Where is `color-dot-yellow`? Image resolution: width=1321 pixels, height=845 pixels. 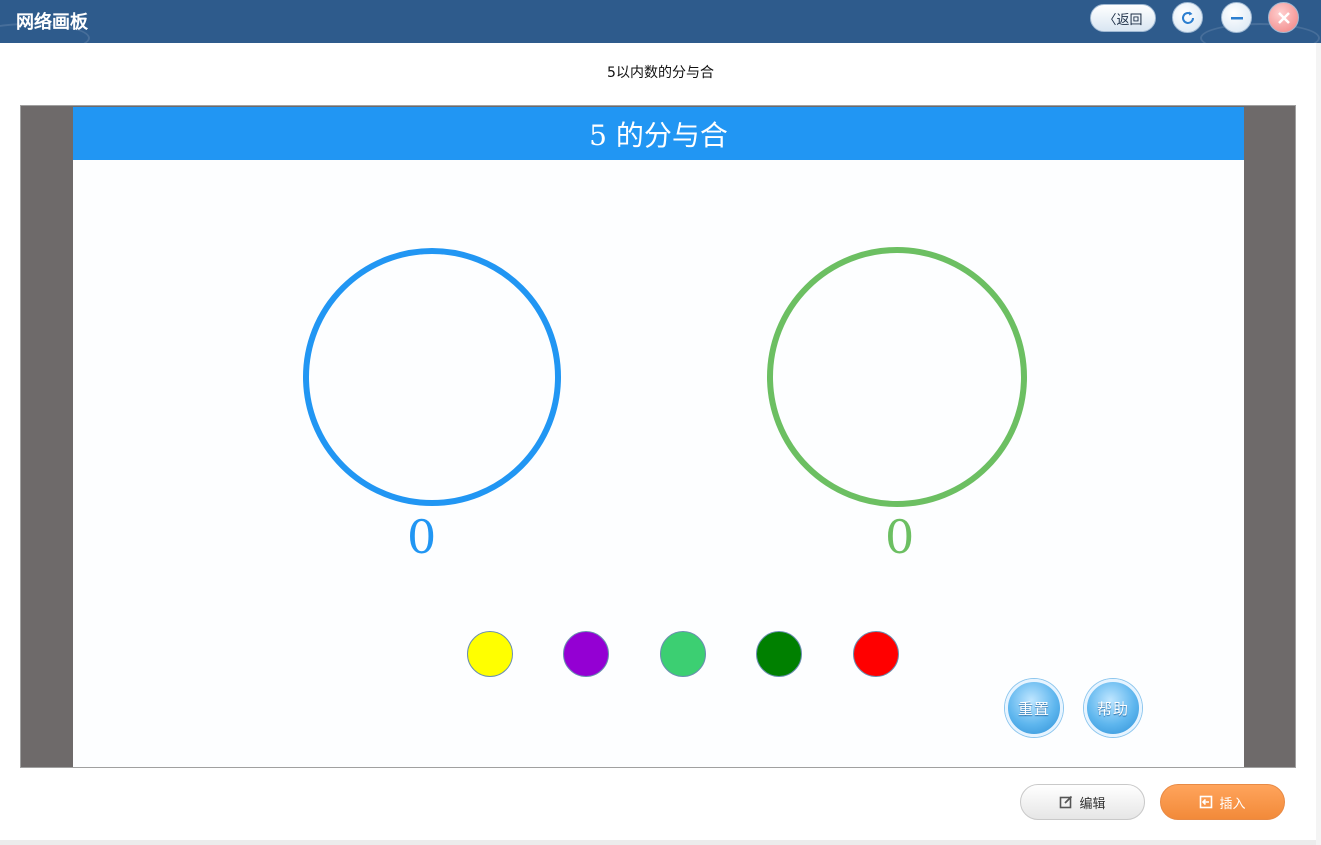
color-dot-yellow is located at coordinates (490, 654).